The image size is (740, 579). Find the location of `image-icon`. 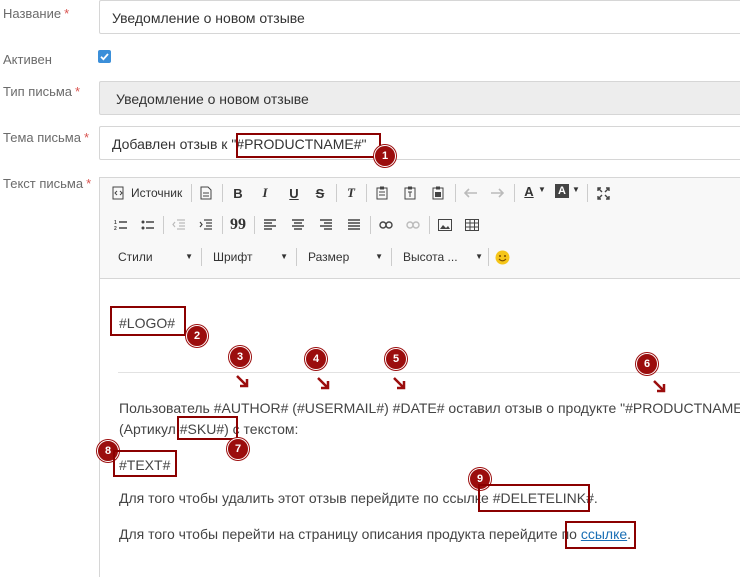

image-icon is located at coordinates (445, 225).